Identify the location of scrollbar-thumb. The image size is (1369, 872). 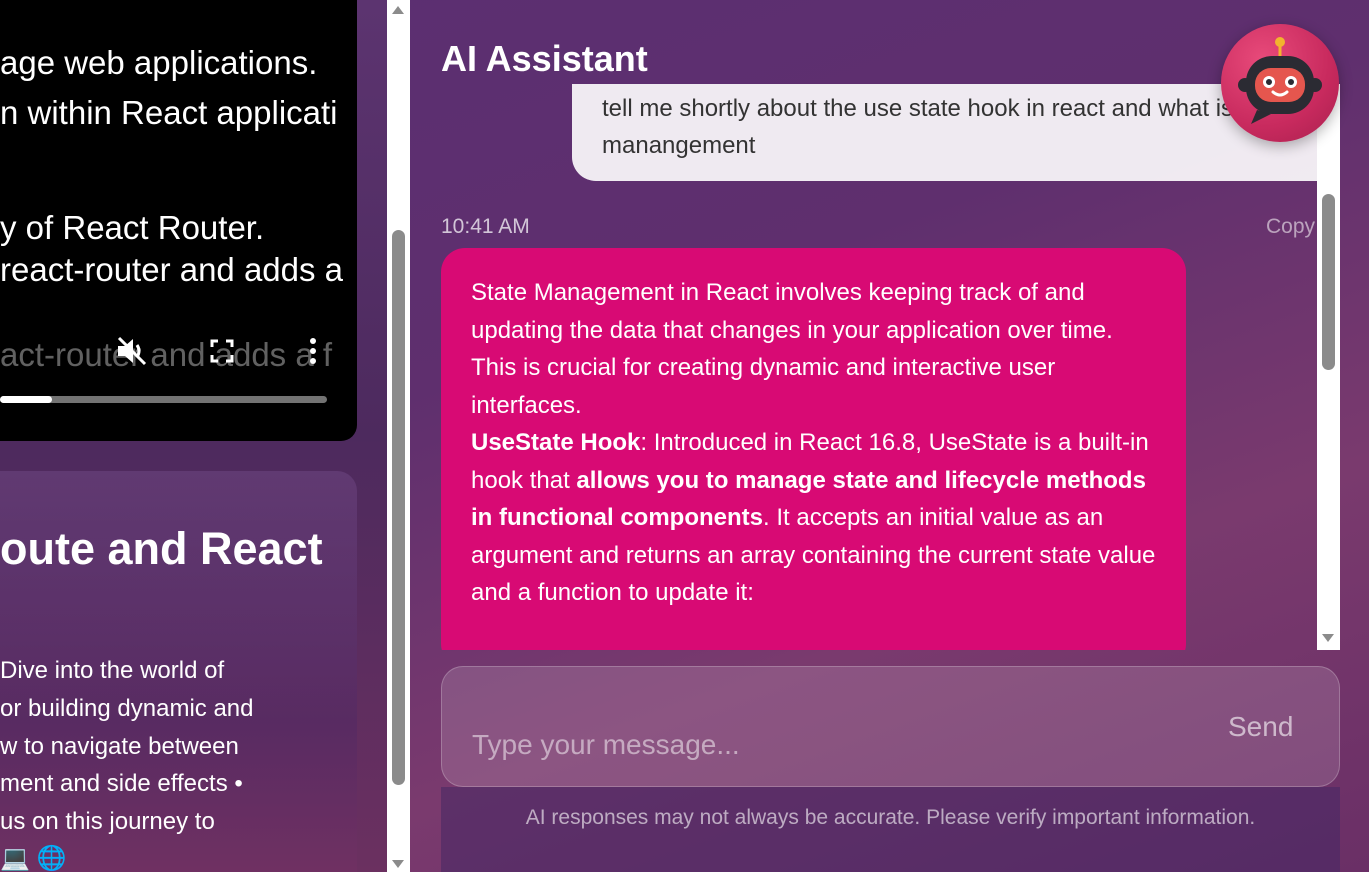
(398, 507).